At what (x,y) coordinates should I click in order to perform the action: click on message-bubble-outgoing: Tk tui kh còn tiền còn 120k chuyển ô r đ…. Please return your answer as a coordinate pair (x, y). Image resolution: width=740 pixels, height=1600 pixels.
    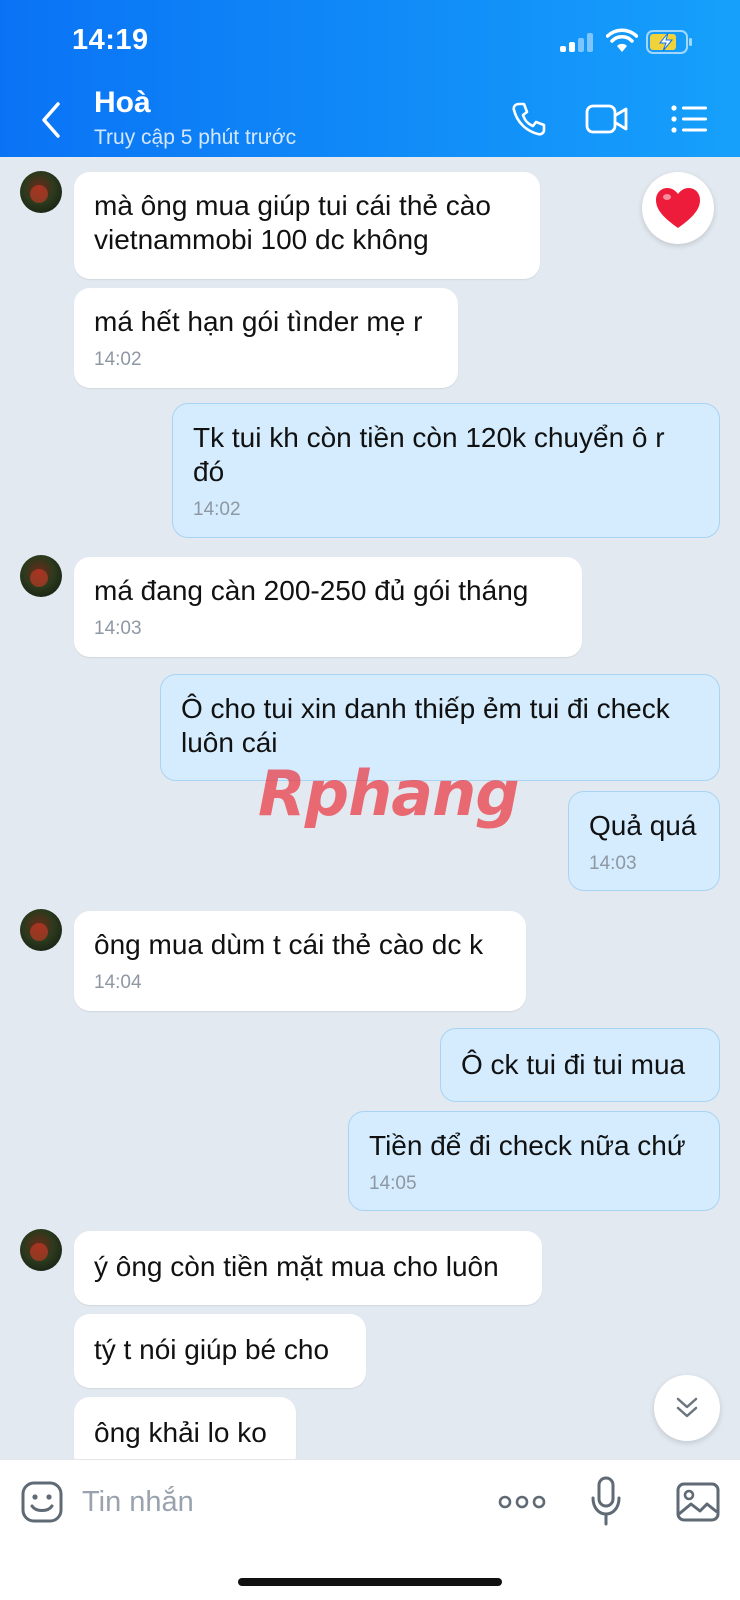
    Looking at the image, I should click on (446, 470).